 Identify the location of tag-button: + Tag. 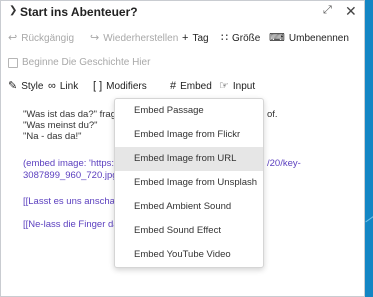
(195, 38).